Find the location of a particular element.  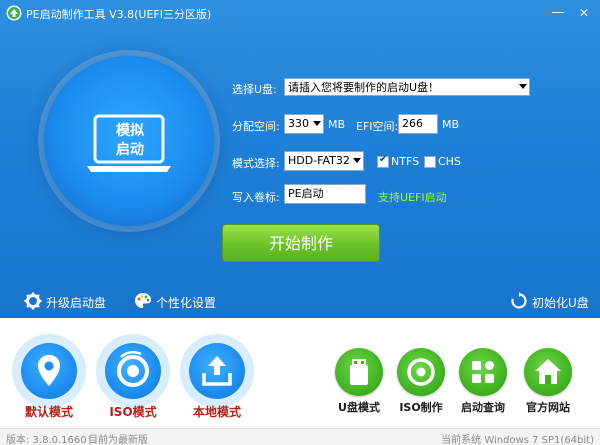

official-site-button is located at coordinates (548, 372).